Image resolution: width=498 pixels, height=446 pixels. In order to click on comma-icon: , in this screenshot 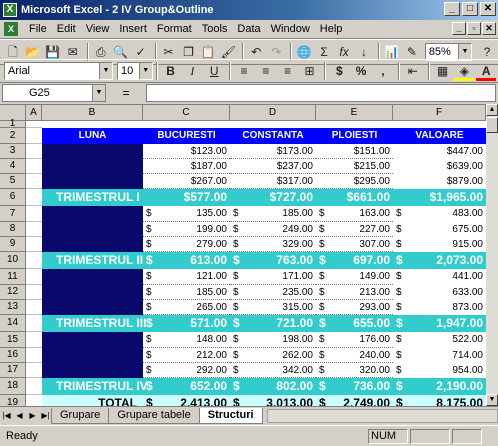, I will do `click(383, 71)`.